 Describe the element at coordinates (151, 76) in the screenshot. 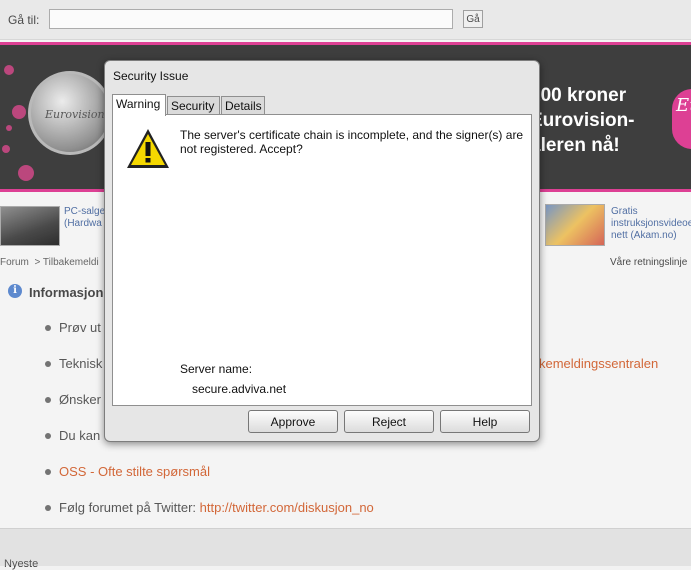

I see `dialog-title: Security Issue` at that location.